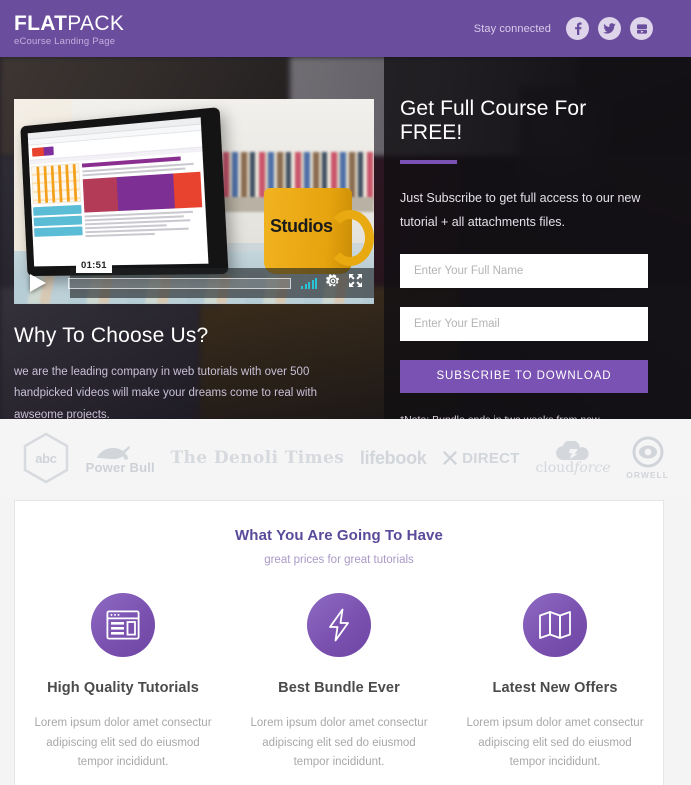  What do you see at coordinates (491, 458) in the screenshot?
I see `direct-logo-text: DIRECT` at bounding box center [491, 458].